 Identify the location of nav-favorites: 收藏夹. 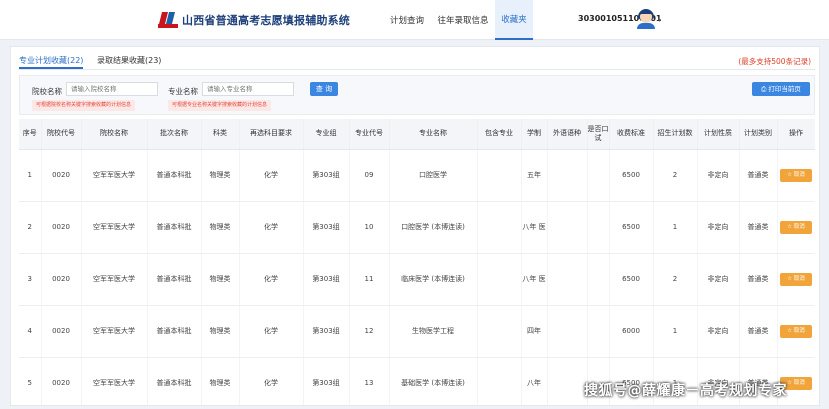
(514, 20).